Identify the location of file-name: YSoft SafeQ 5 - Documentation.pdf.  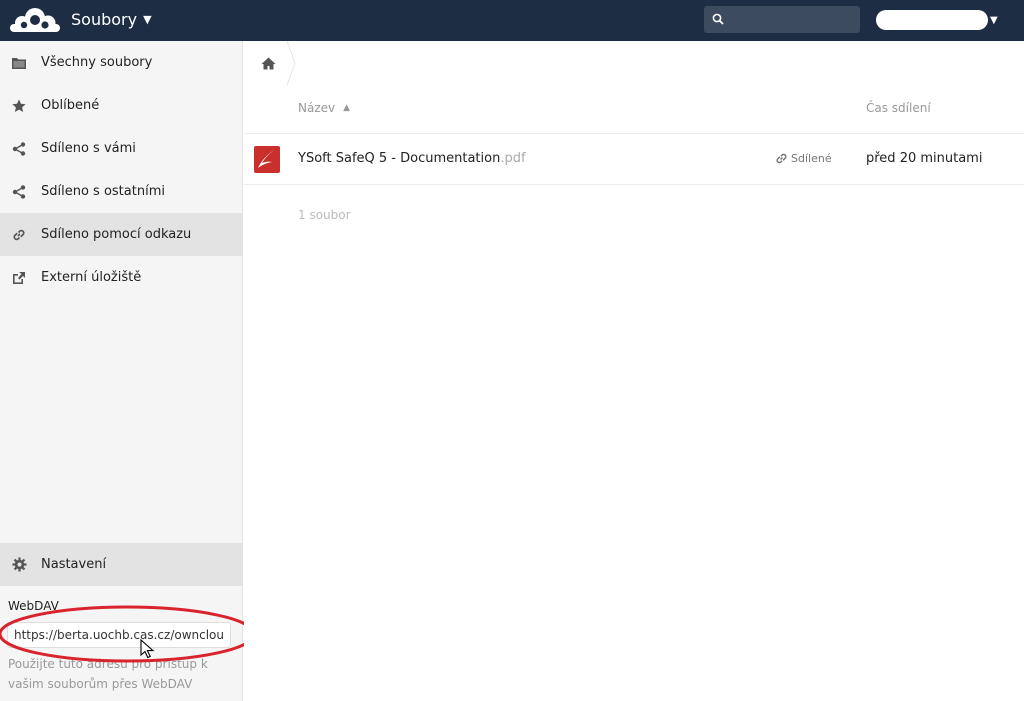
(412, 158).